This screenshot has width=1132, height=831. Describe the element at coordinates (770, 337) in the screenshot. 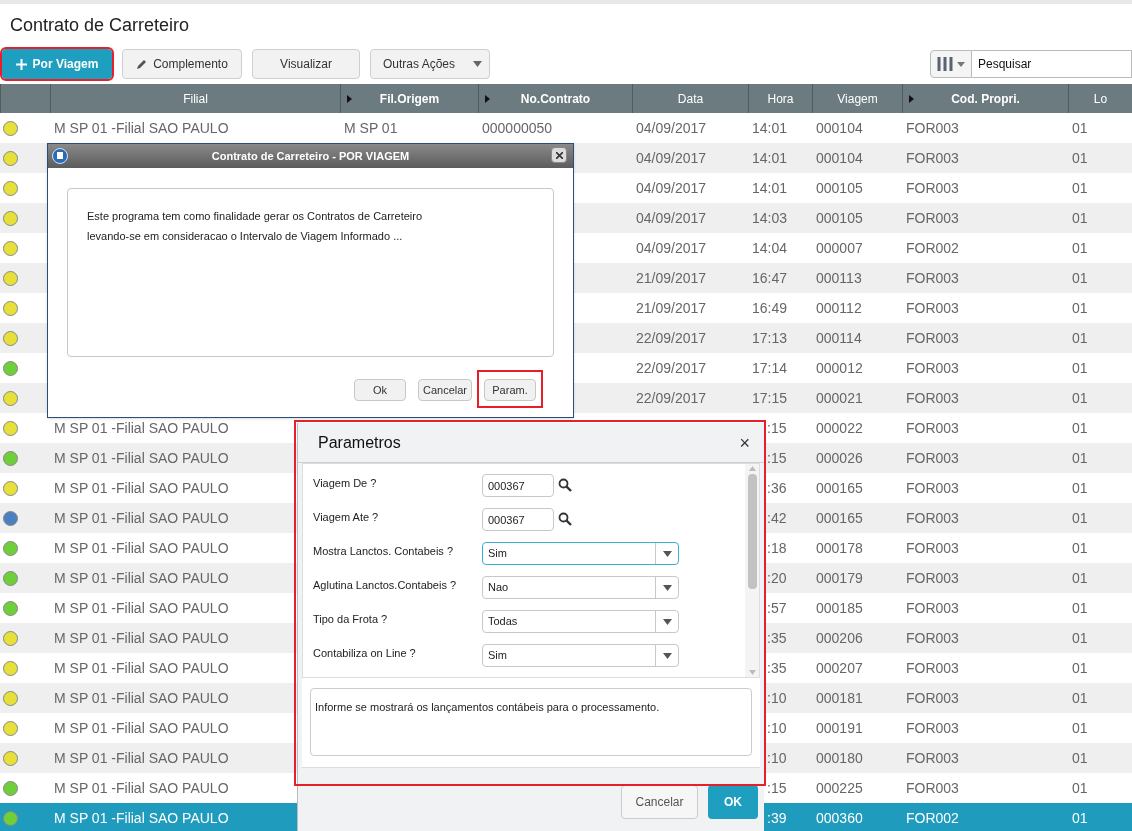

I see `table-cell: 17:13` at that location.